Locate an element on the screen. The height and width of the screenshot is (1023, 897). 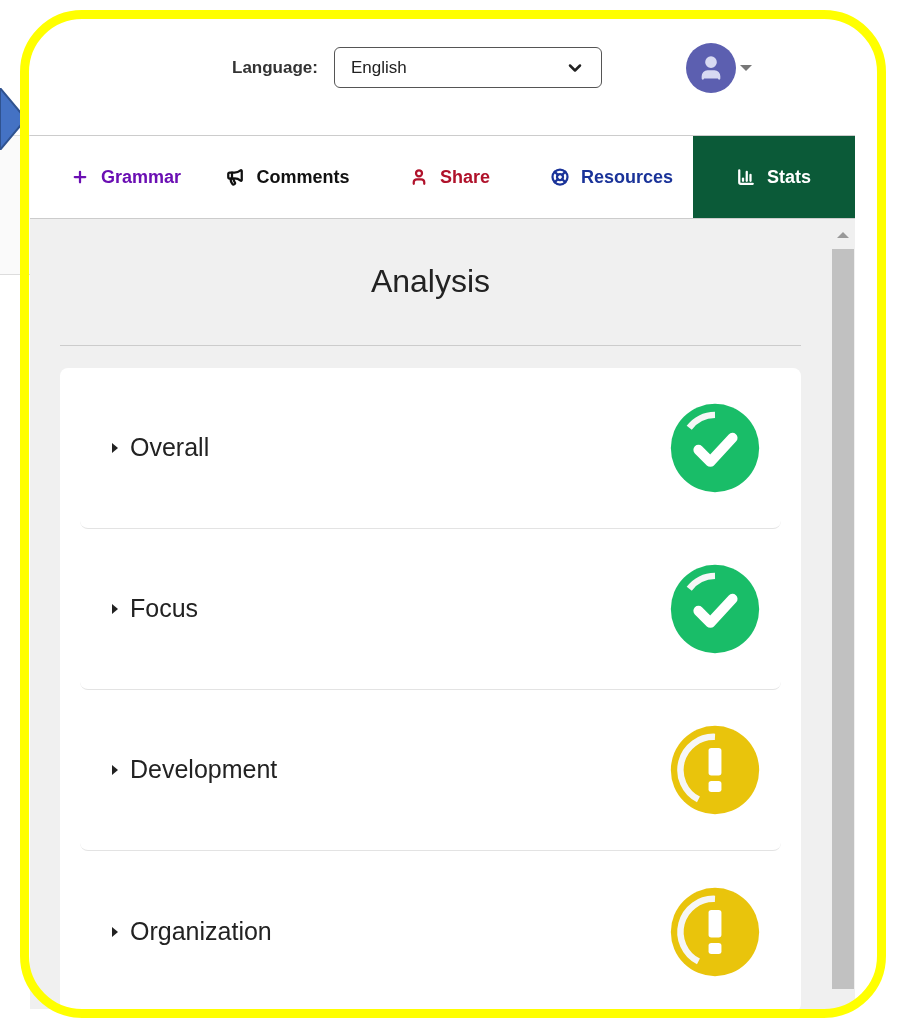
row-label: Development is located at coordinates (204, 770).